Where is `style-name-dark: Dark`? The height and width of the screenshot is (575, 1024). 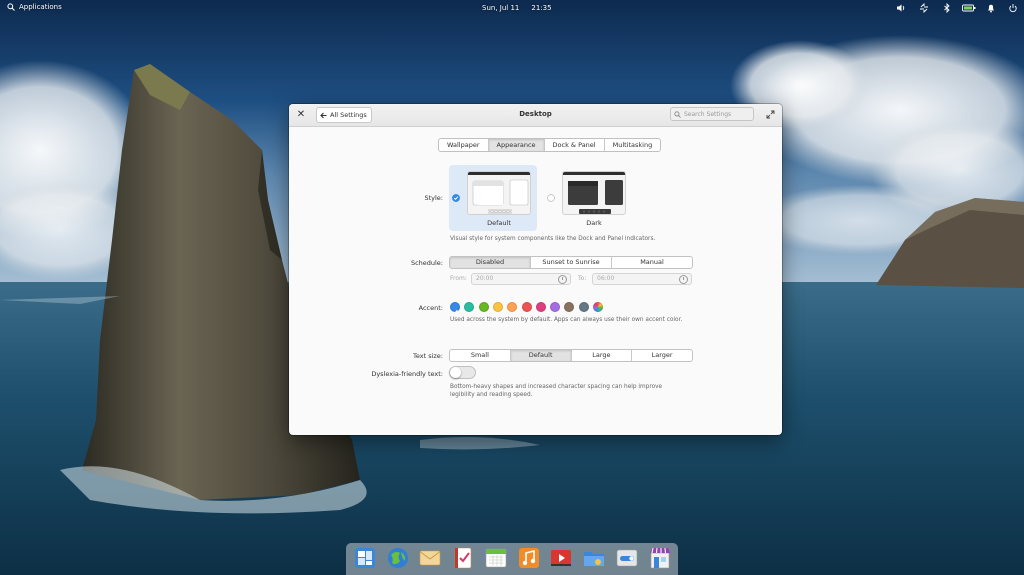
style-name-dark: Dark is located at coordinates (594, 223).